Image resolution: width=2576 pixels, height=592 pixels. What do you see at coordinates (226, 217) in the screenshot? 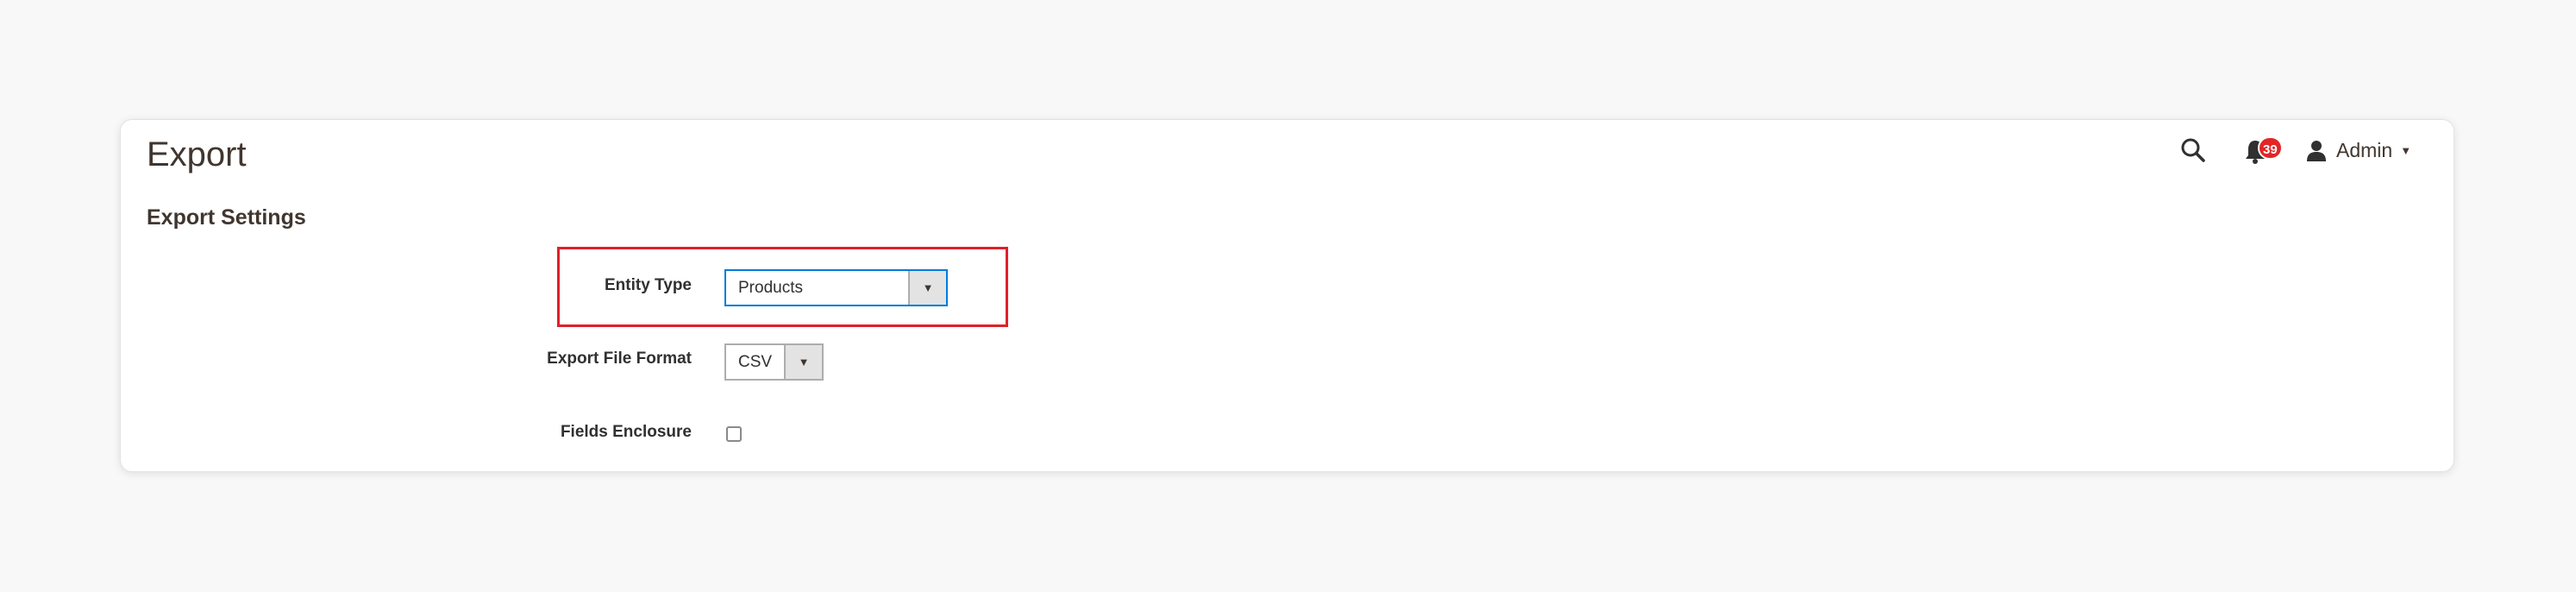
I see `section-title: Export Settings` at bounding box center [226, 217].